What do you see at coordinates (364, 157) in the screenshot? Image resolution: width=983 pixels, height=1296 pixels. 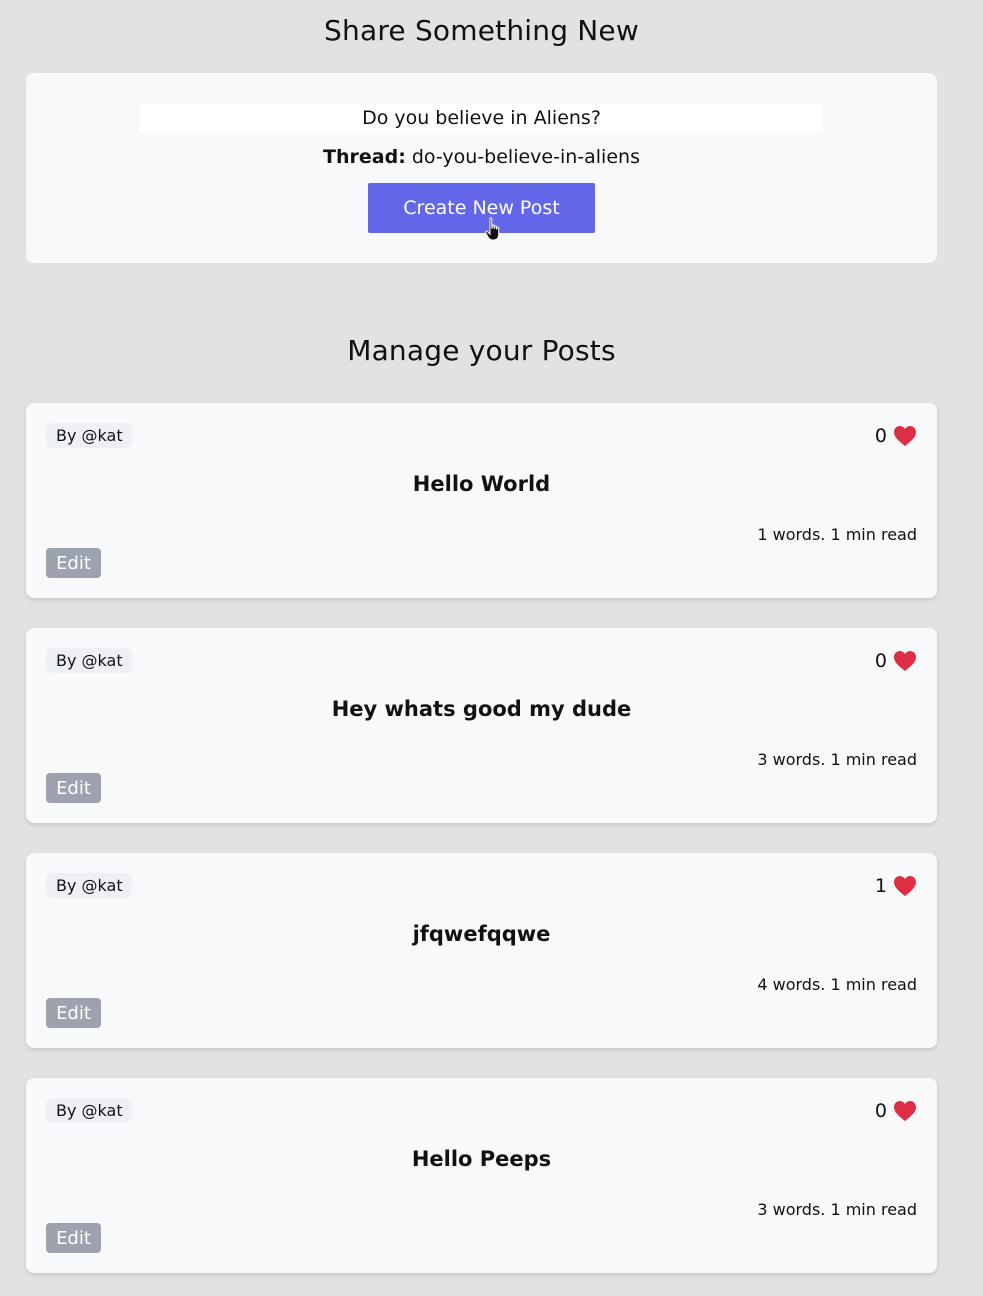 I see `thread-label: Thread:` at bounding box center [364, 157].